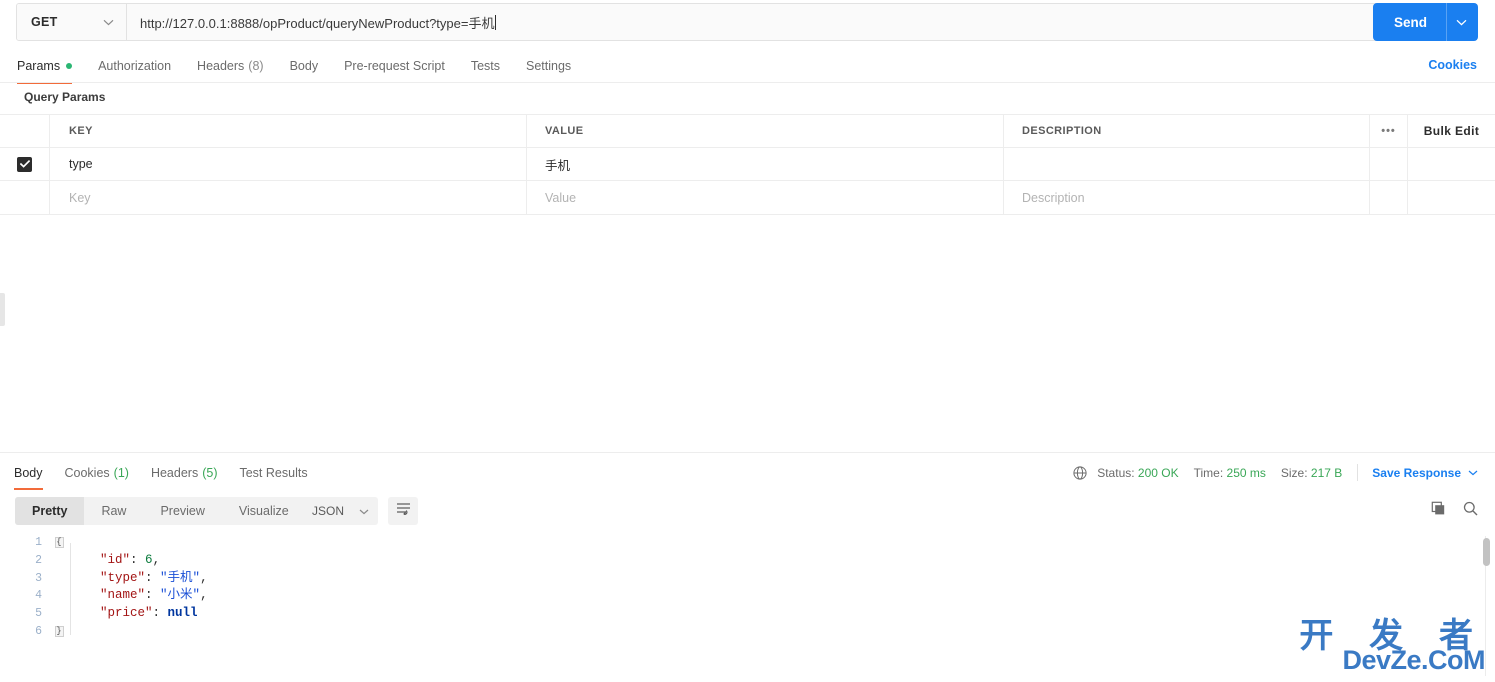 The image size is (1495, 682). What do you see at coordinates (1389, 131) in the screenshot?
I see `table-options-button: •••` at bounding box center [1389, 131].